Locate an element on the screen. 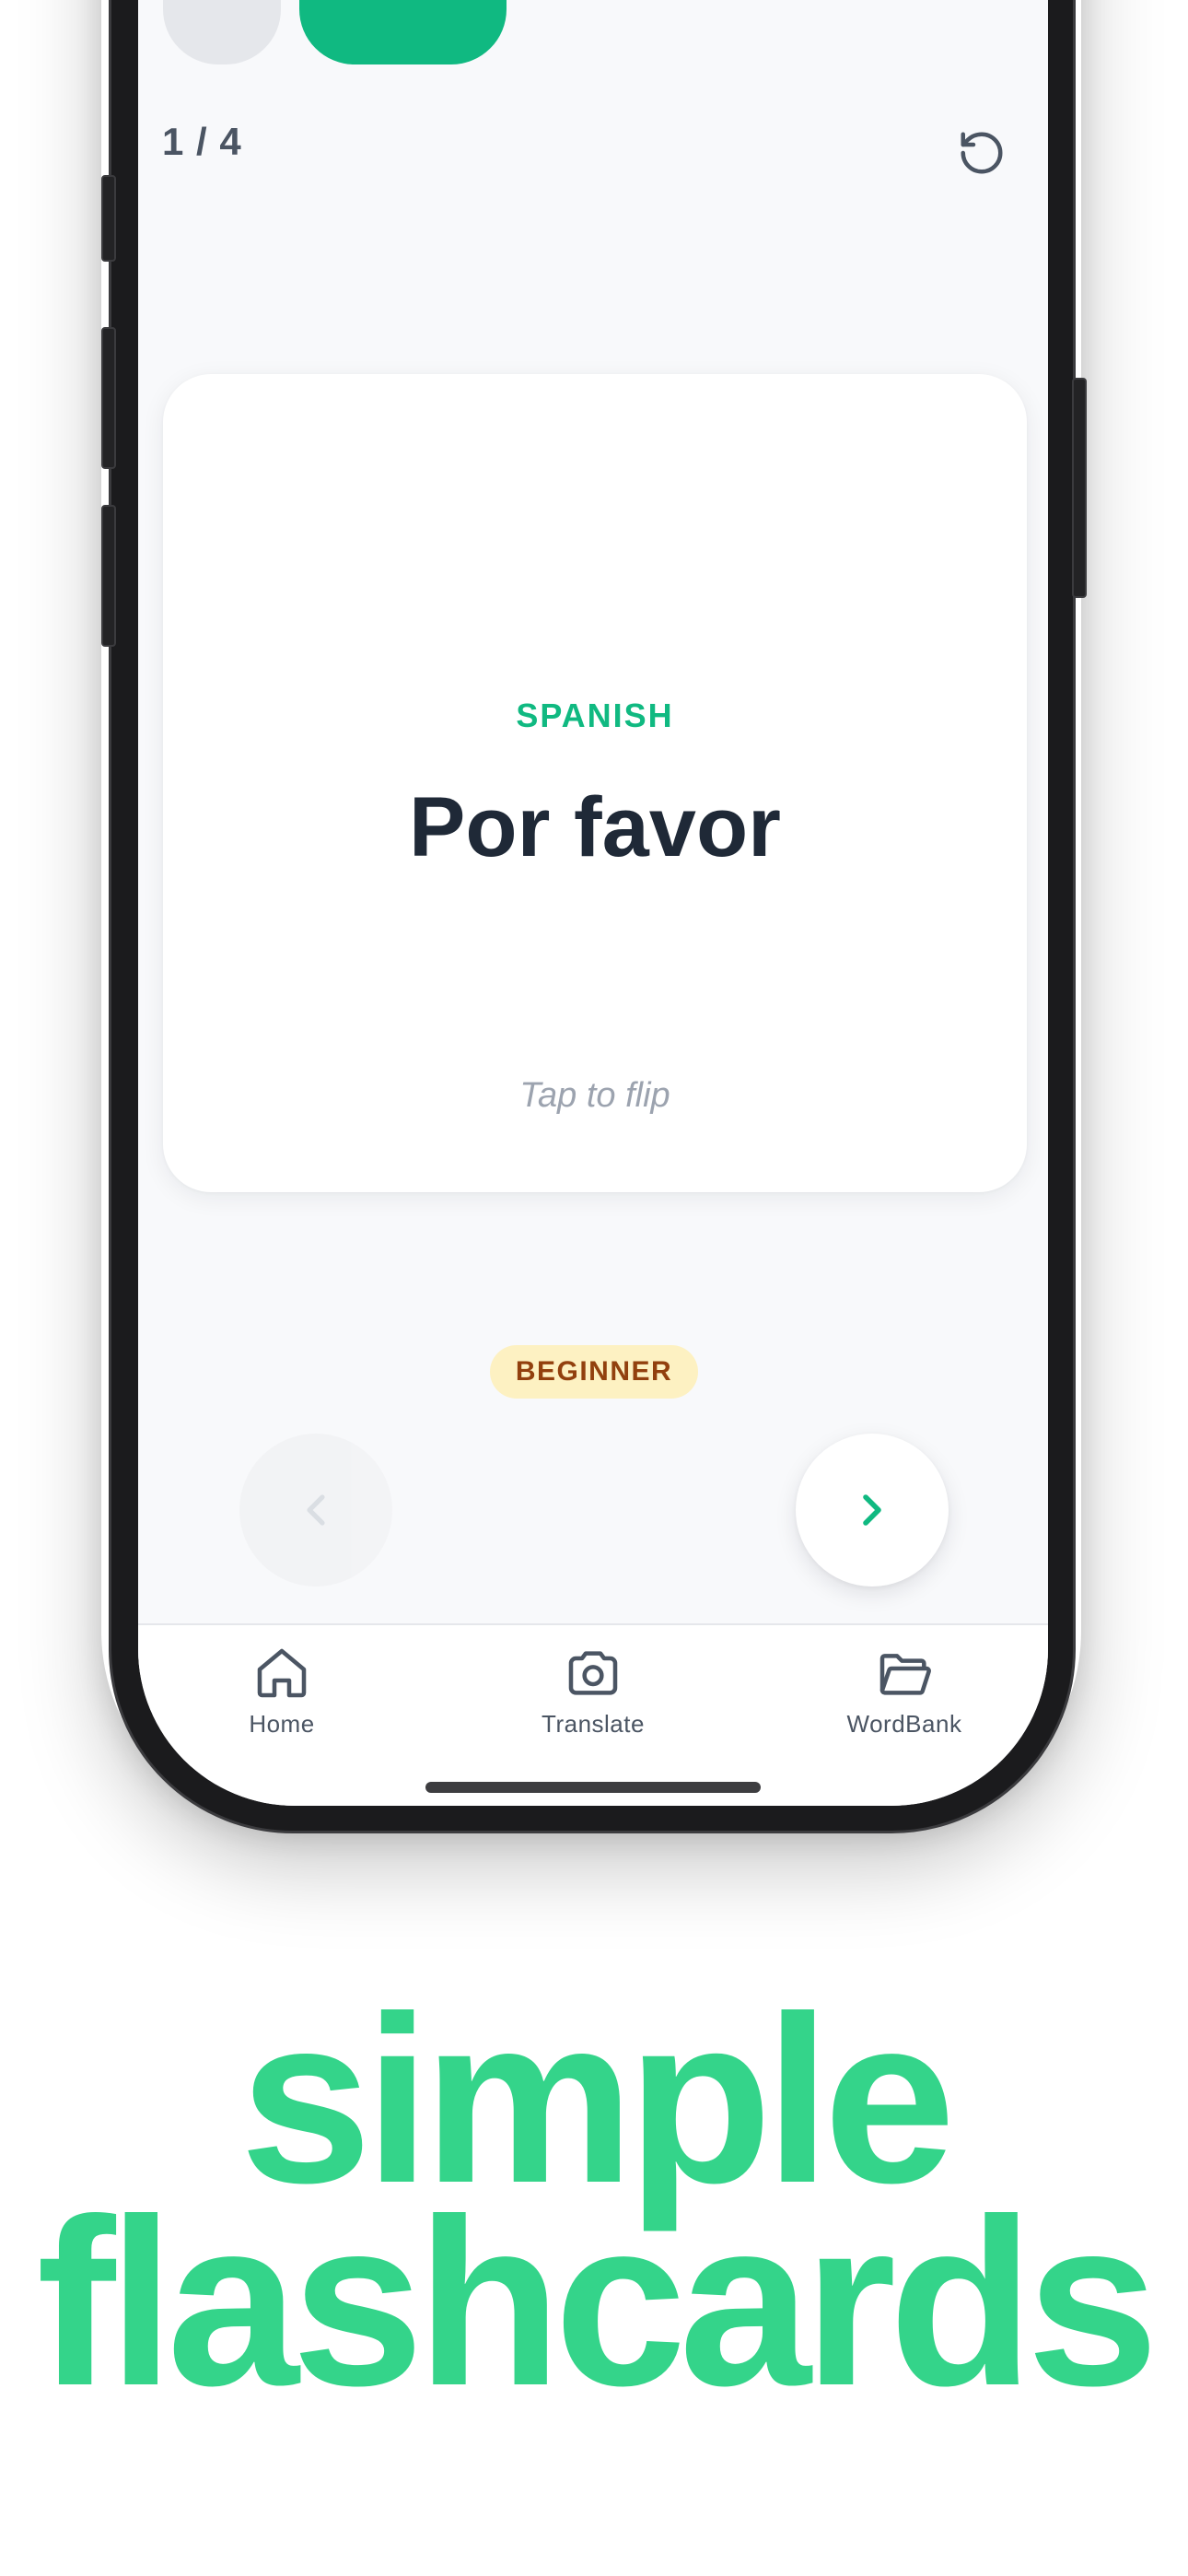 This screenshot has width=1188, height=2576. tab-wordbank: WordBank is located at coordinates (904, 1691).